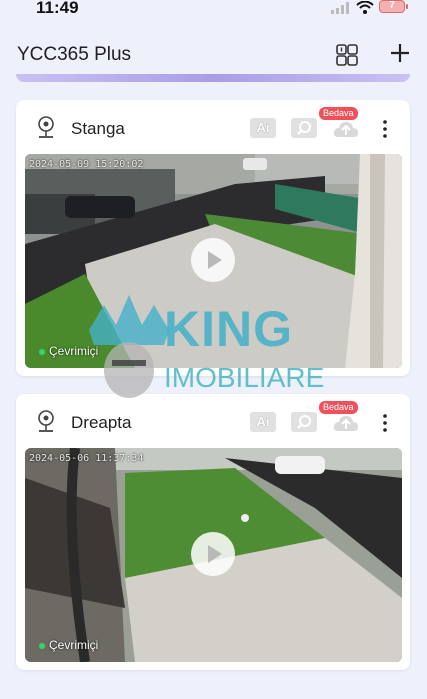 The image size is (427, 699). Describe the element at coordinates (213, 10) in the screenshot. I see `status-bar: 11:49 7` at that location.